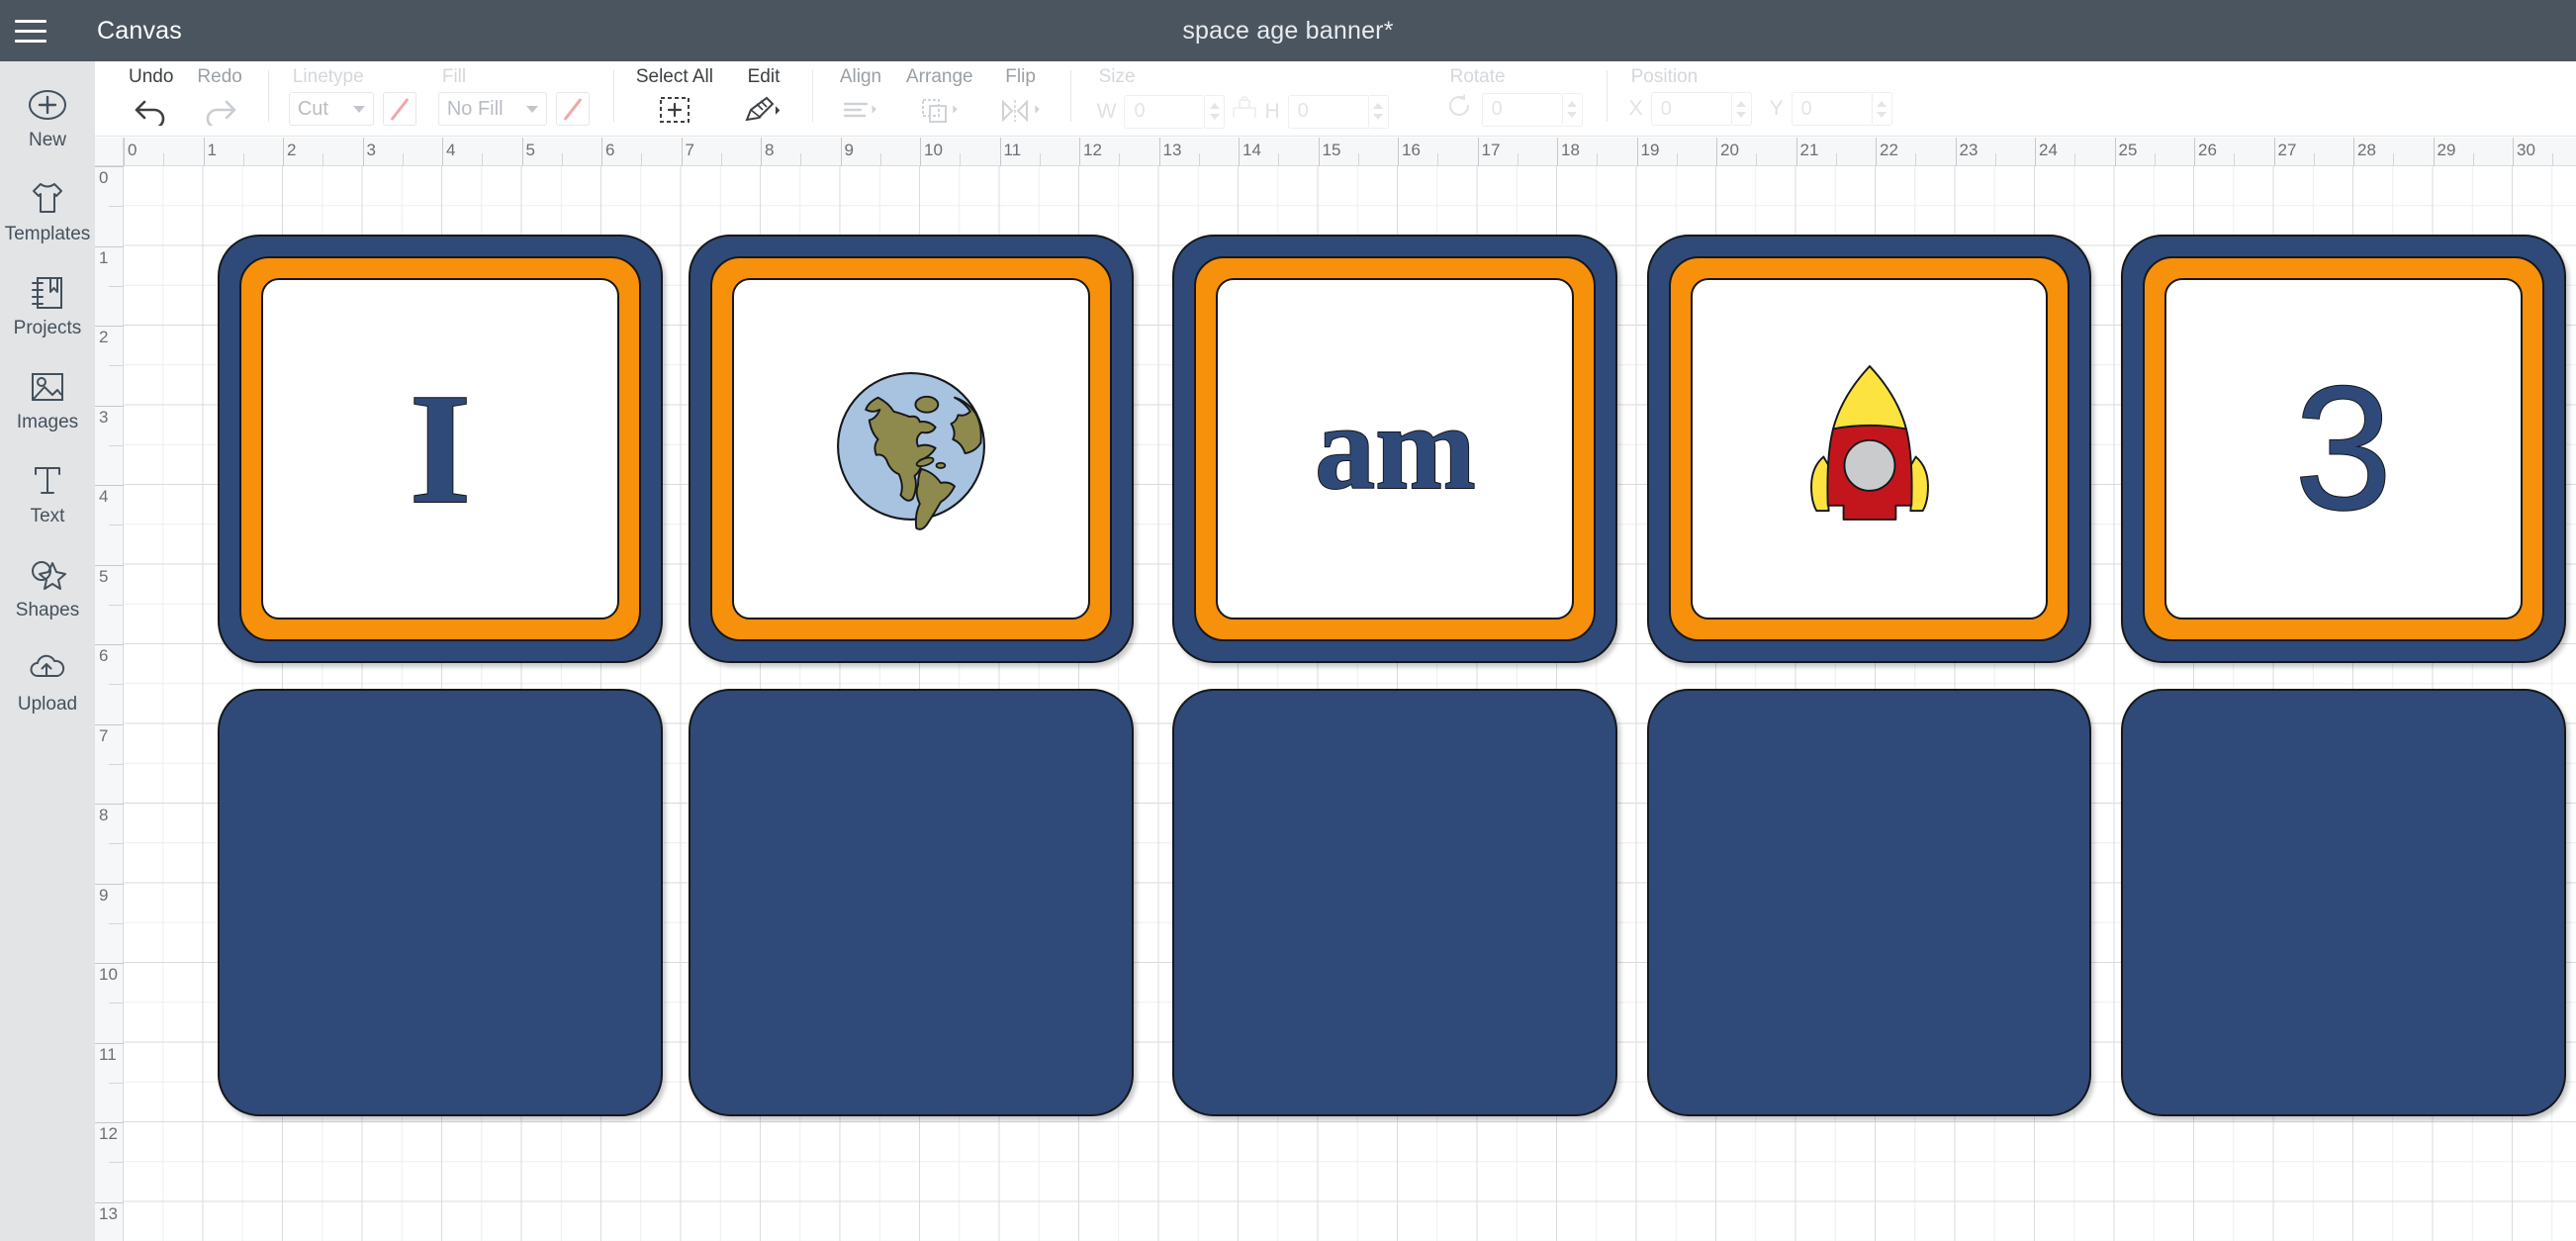 The width and height of the screenshot is (2576, 1241). What do you see at coordinates (1741, 103) in the screenshot?
I see `stepper-up-icon` at bounding box center [1741, 103].